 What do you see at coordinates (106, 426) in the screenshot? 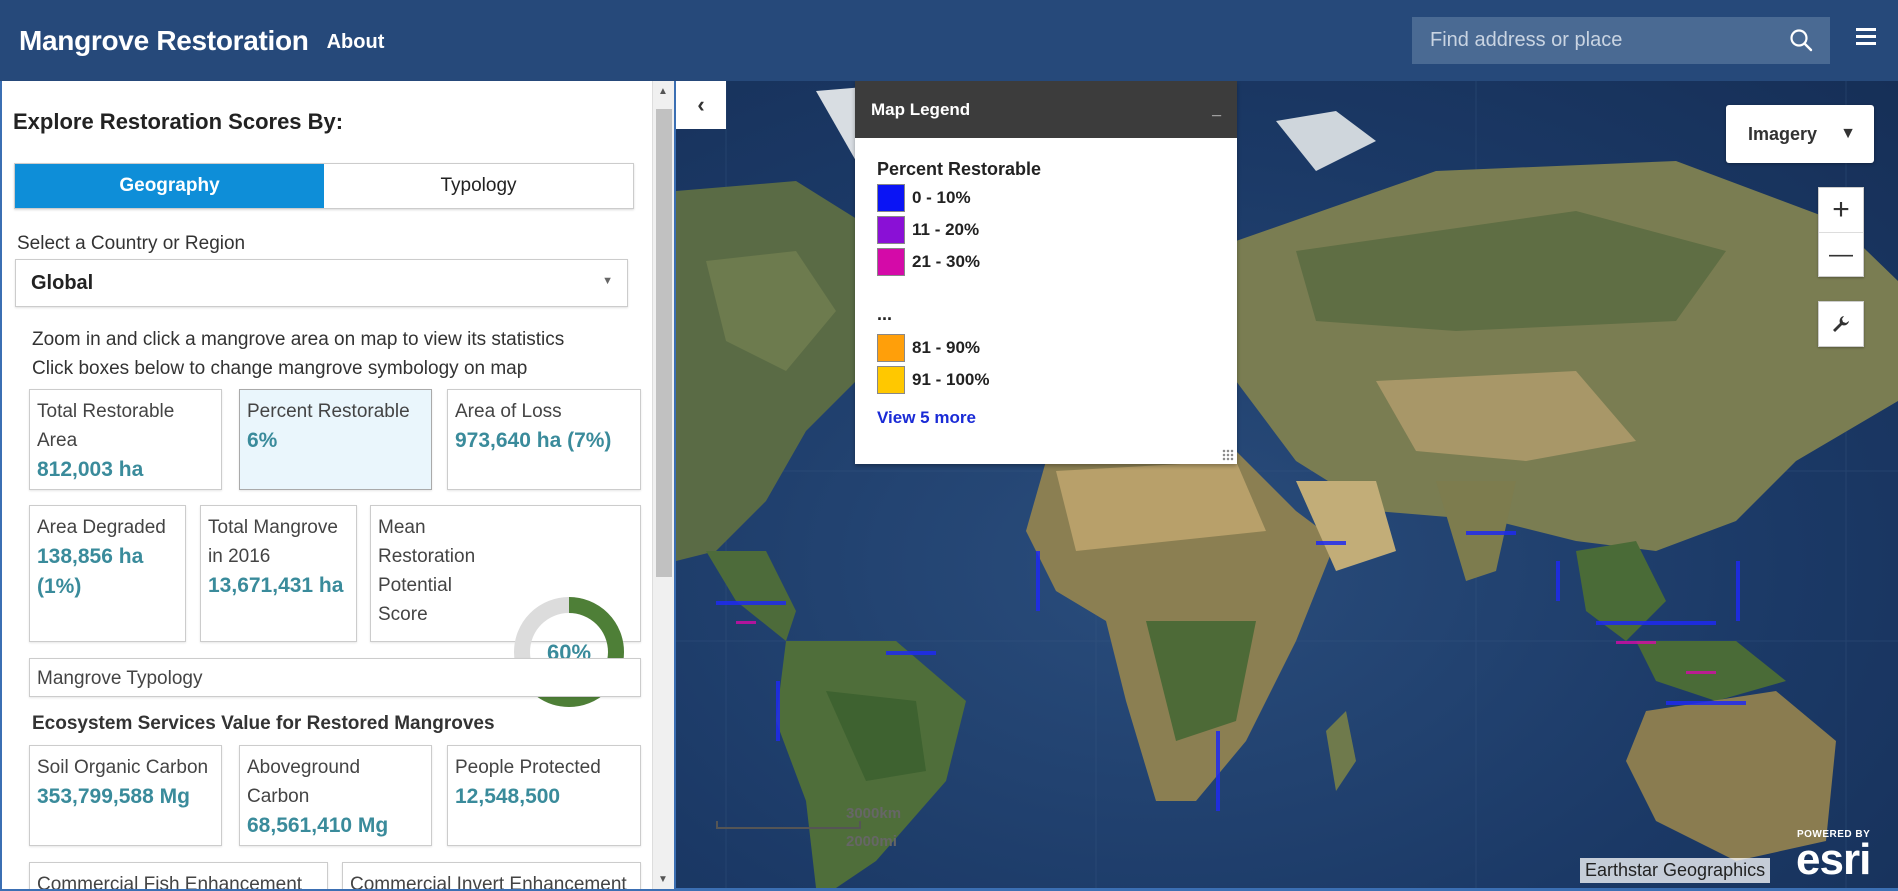
I see `stat-label: Total Restorable Area` at bounding box center [106, 426].